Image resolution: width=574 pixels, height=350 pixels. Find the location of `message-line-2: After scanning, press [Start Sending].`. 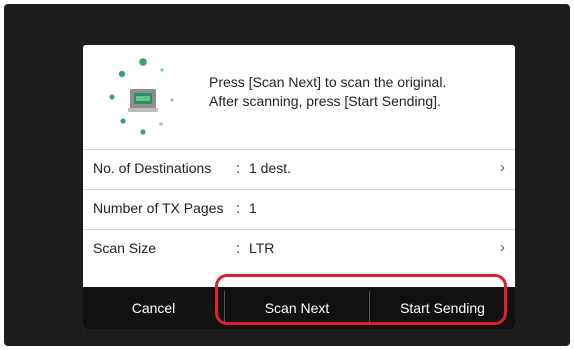

message-line-2: After scanning, press [Start Sending]. is located at coordinates (325, 101).